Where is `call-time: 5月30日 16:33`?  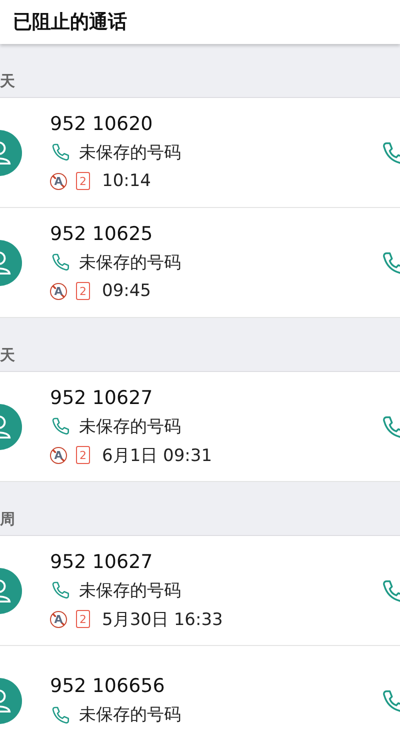 call-time: 5月30日 16:33 is located at coordinates (162, 619).